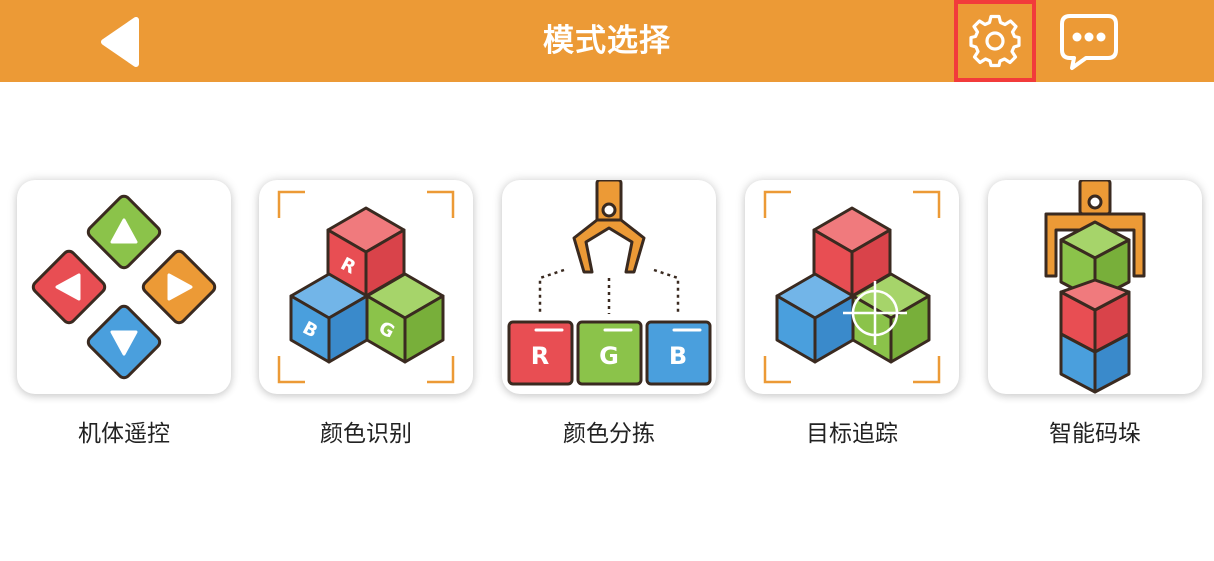 Image resolution: width=1214 pixels, height=561 pixels. What do you see at coordinates (609, 356) in the screenshot?
I see `box-letter-g: G` at bounding box center [609, 356].